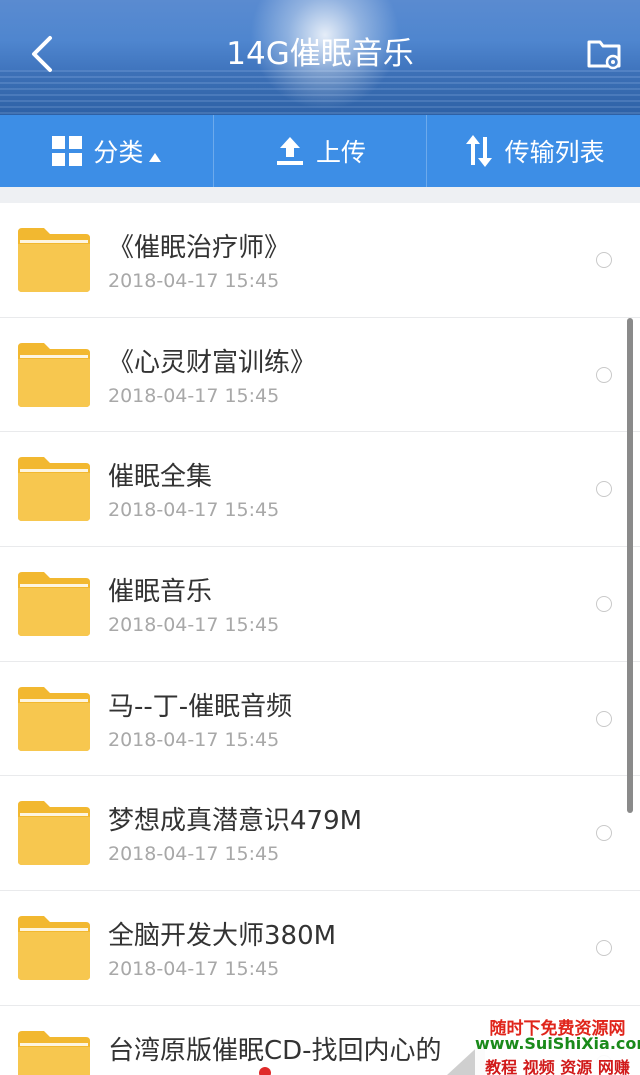  Describe the element at coordinates (320, 260) in the screenshot. I see `file-row: 《催眠治疗师》 2018-04-17 15:45` at that location.